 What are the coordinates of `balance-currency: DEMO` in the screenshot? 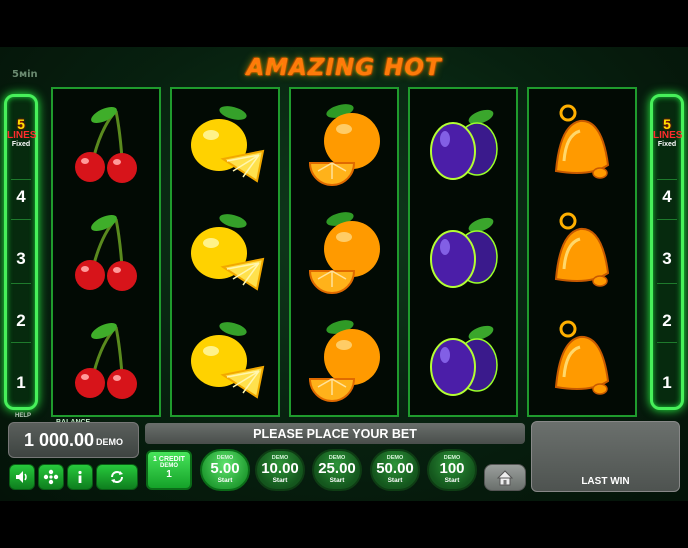 It's located at (110, 442).